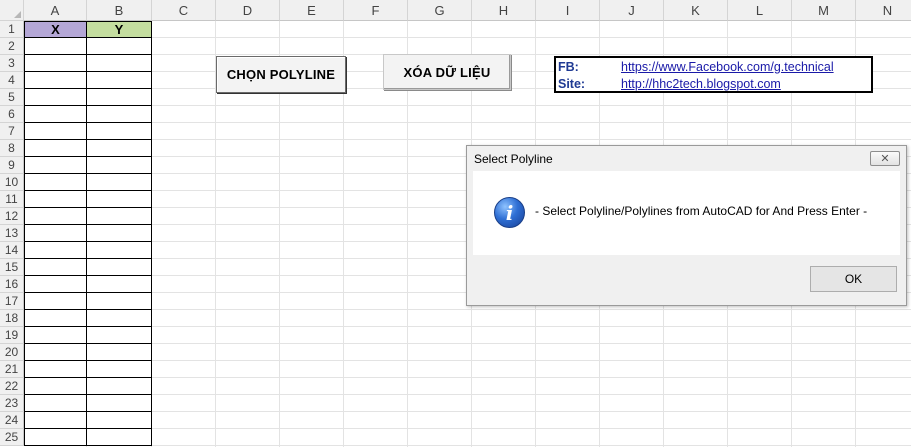 The height and width of the screenshot is (447, 911). Describe the element at coordinates (760, 10) in the screenshot. I see `column-header-l: L` at that location.